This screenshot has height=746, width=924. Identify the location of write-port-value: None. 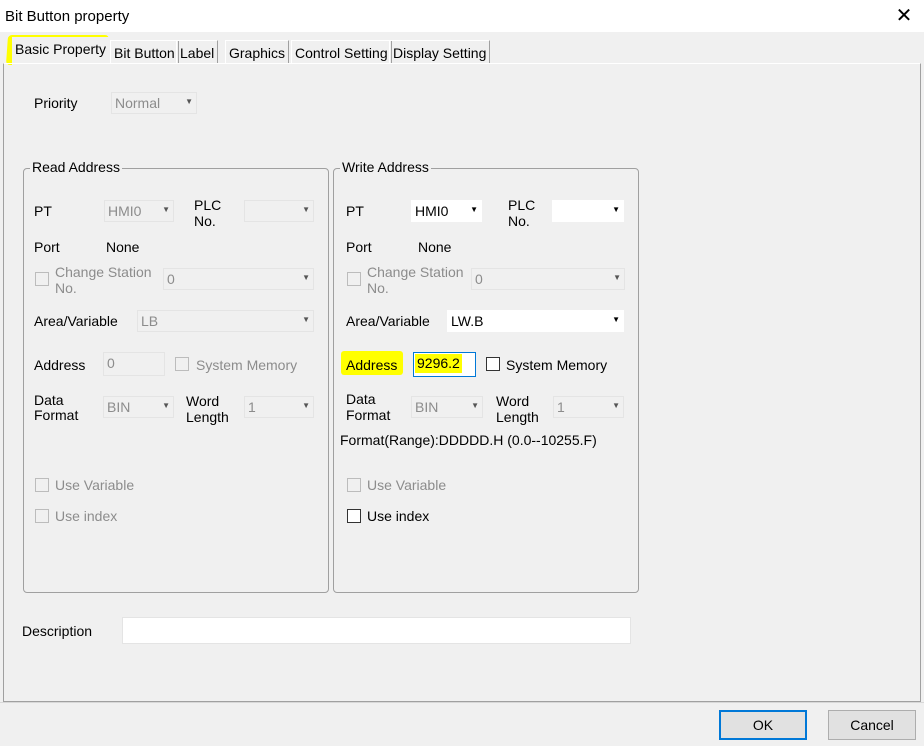
(435, 247).